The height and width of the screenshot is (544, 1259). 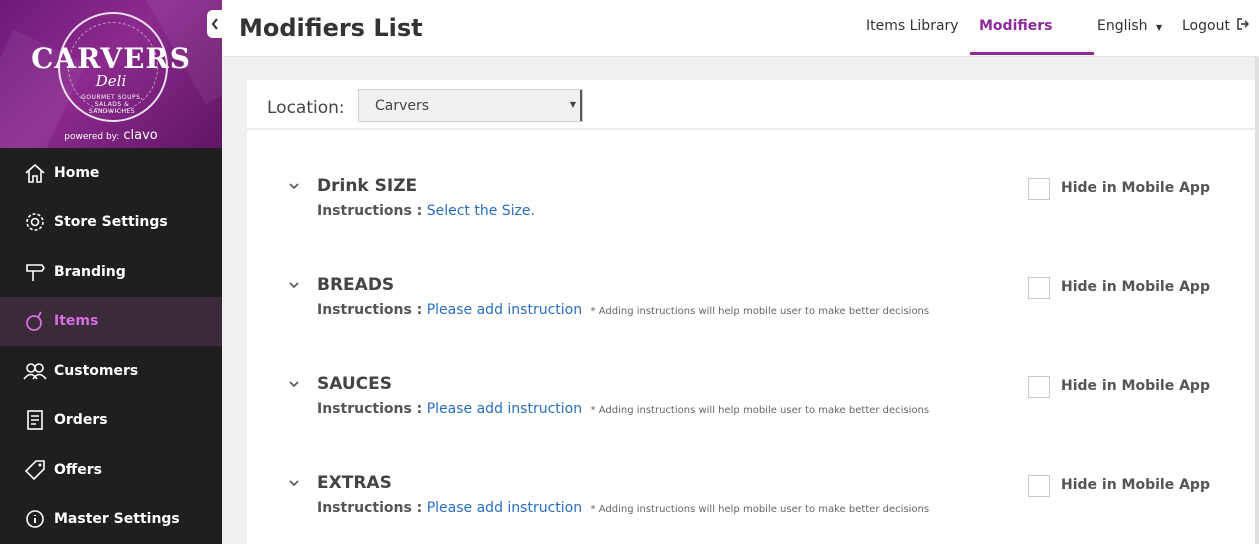 I want to click on brand-tagline: GOURMET SOUPS, SALADS & SANDWICHES, so click(x=112, y=104).